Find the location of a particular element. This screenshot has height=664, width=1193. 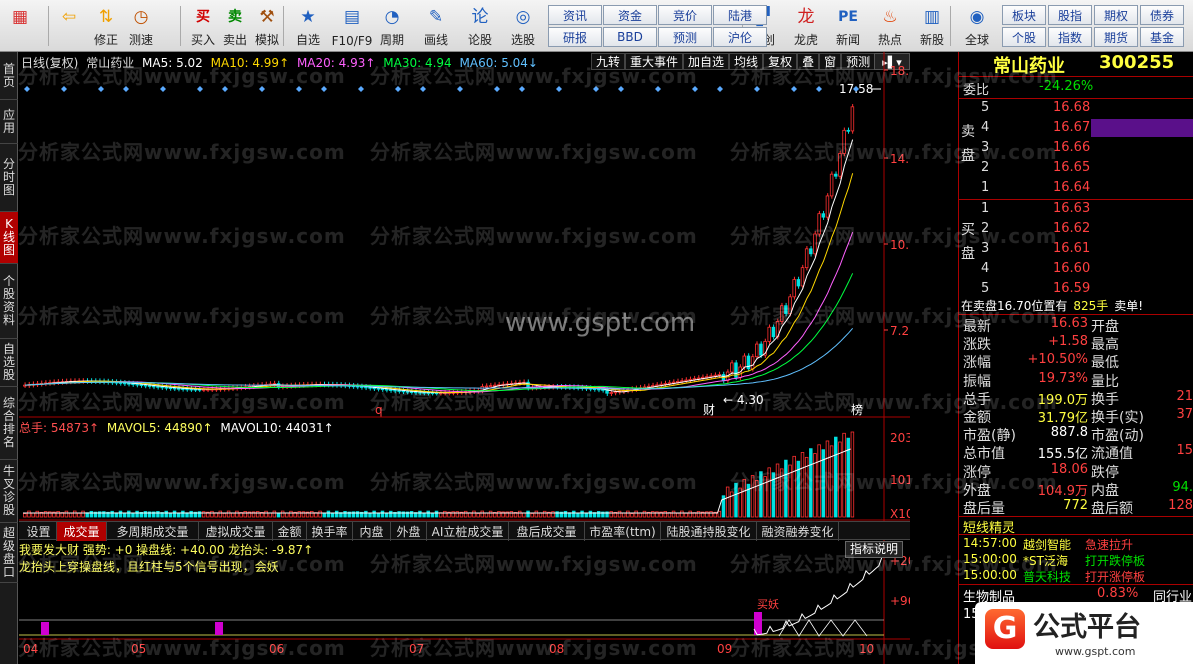

toolbar-market-button: 期权 is located at coordinates (1116, 15).